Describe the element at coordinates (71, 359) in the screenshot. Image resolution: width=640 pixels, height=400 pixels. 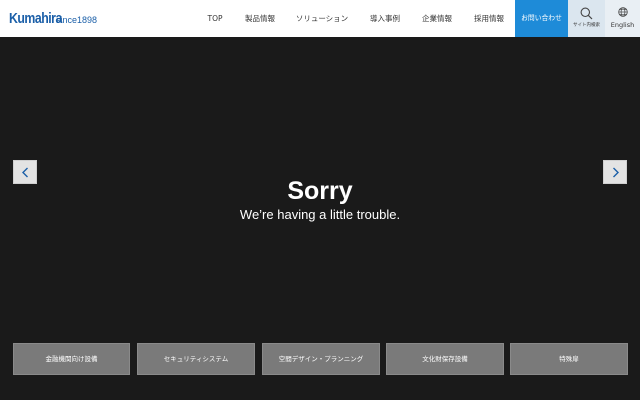
I see `category-financial-equipment: 金融機関向け設備` at that location.